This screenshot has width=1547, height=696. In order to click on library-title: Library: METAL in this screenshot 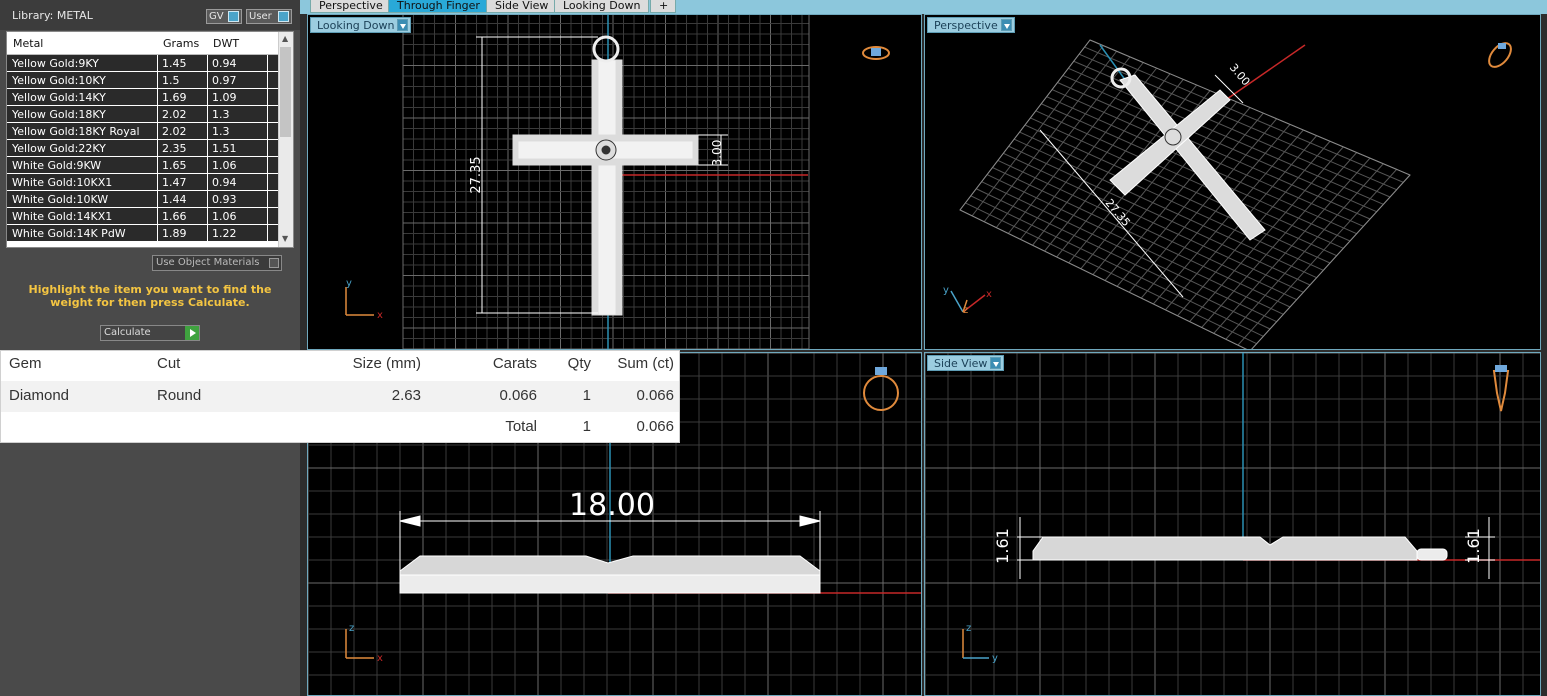, I will do `click(52, 15)`.